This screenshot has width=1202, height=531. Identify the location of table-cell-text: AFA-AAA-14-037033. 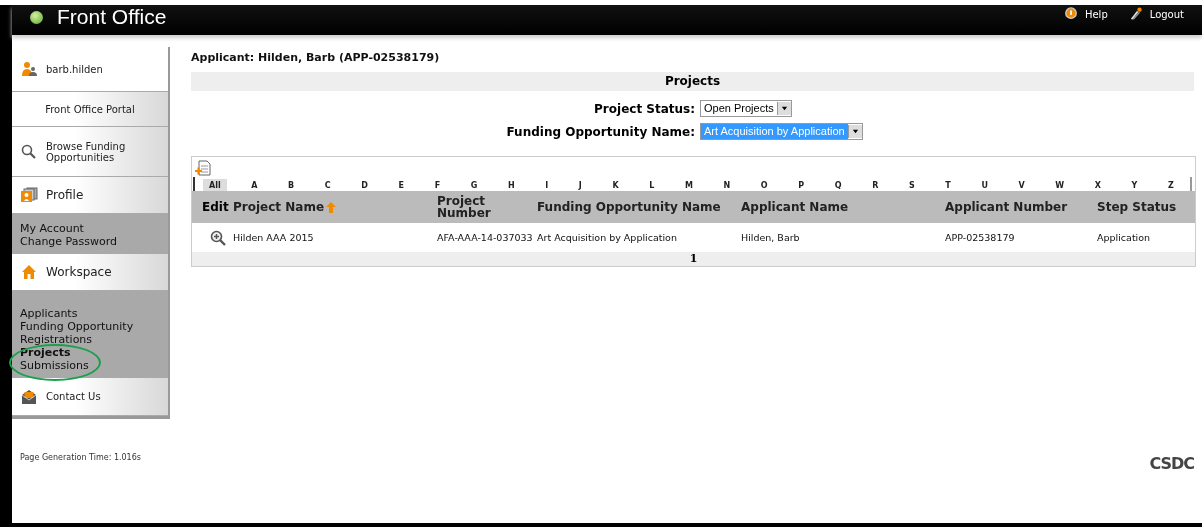
(484, 237).